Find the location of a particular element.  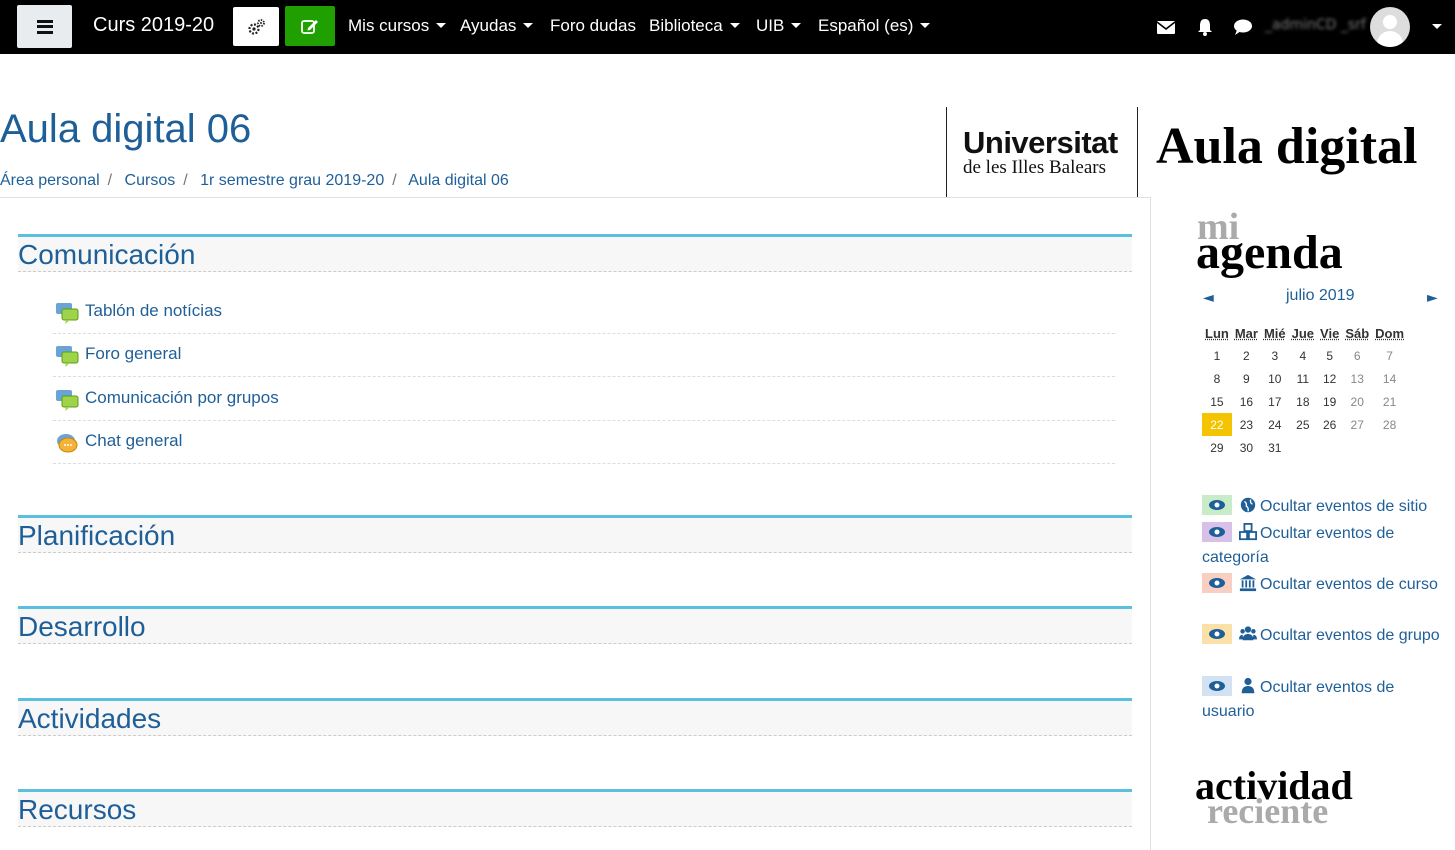

calendar-day: 12 is located at coordinates (1329, 378).